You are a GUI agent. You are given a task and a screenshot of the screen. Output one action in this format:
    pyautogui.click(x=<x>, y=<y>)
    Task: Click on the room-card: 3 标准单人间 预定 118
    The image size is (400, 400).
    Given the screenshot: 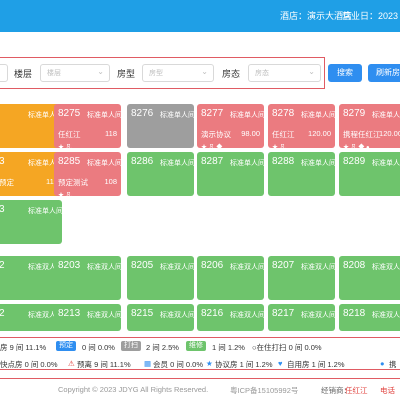 What is the action you would take?
    pyautogui.click(x=31, y=174)
    